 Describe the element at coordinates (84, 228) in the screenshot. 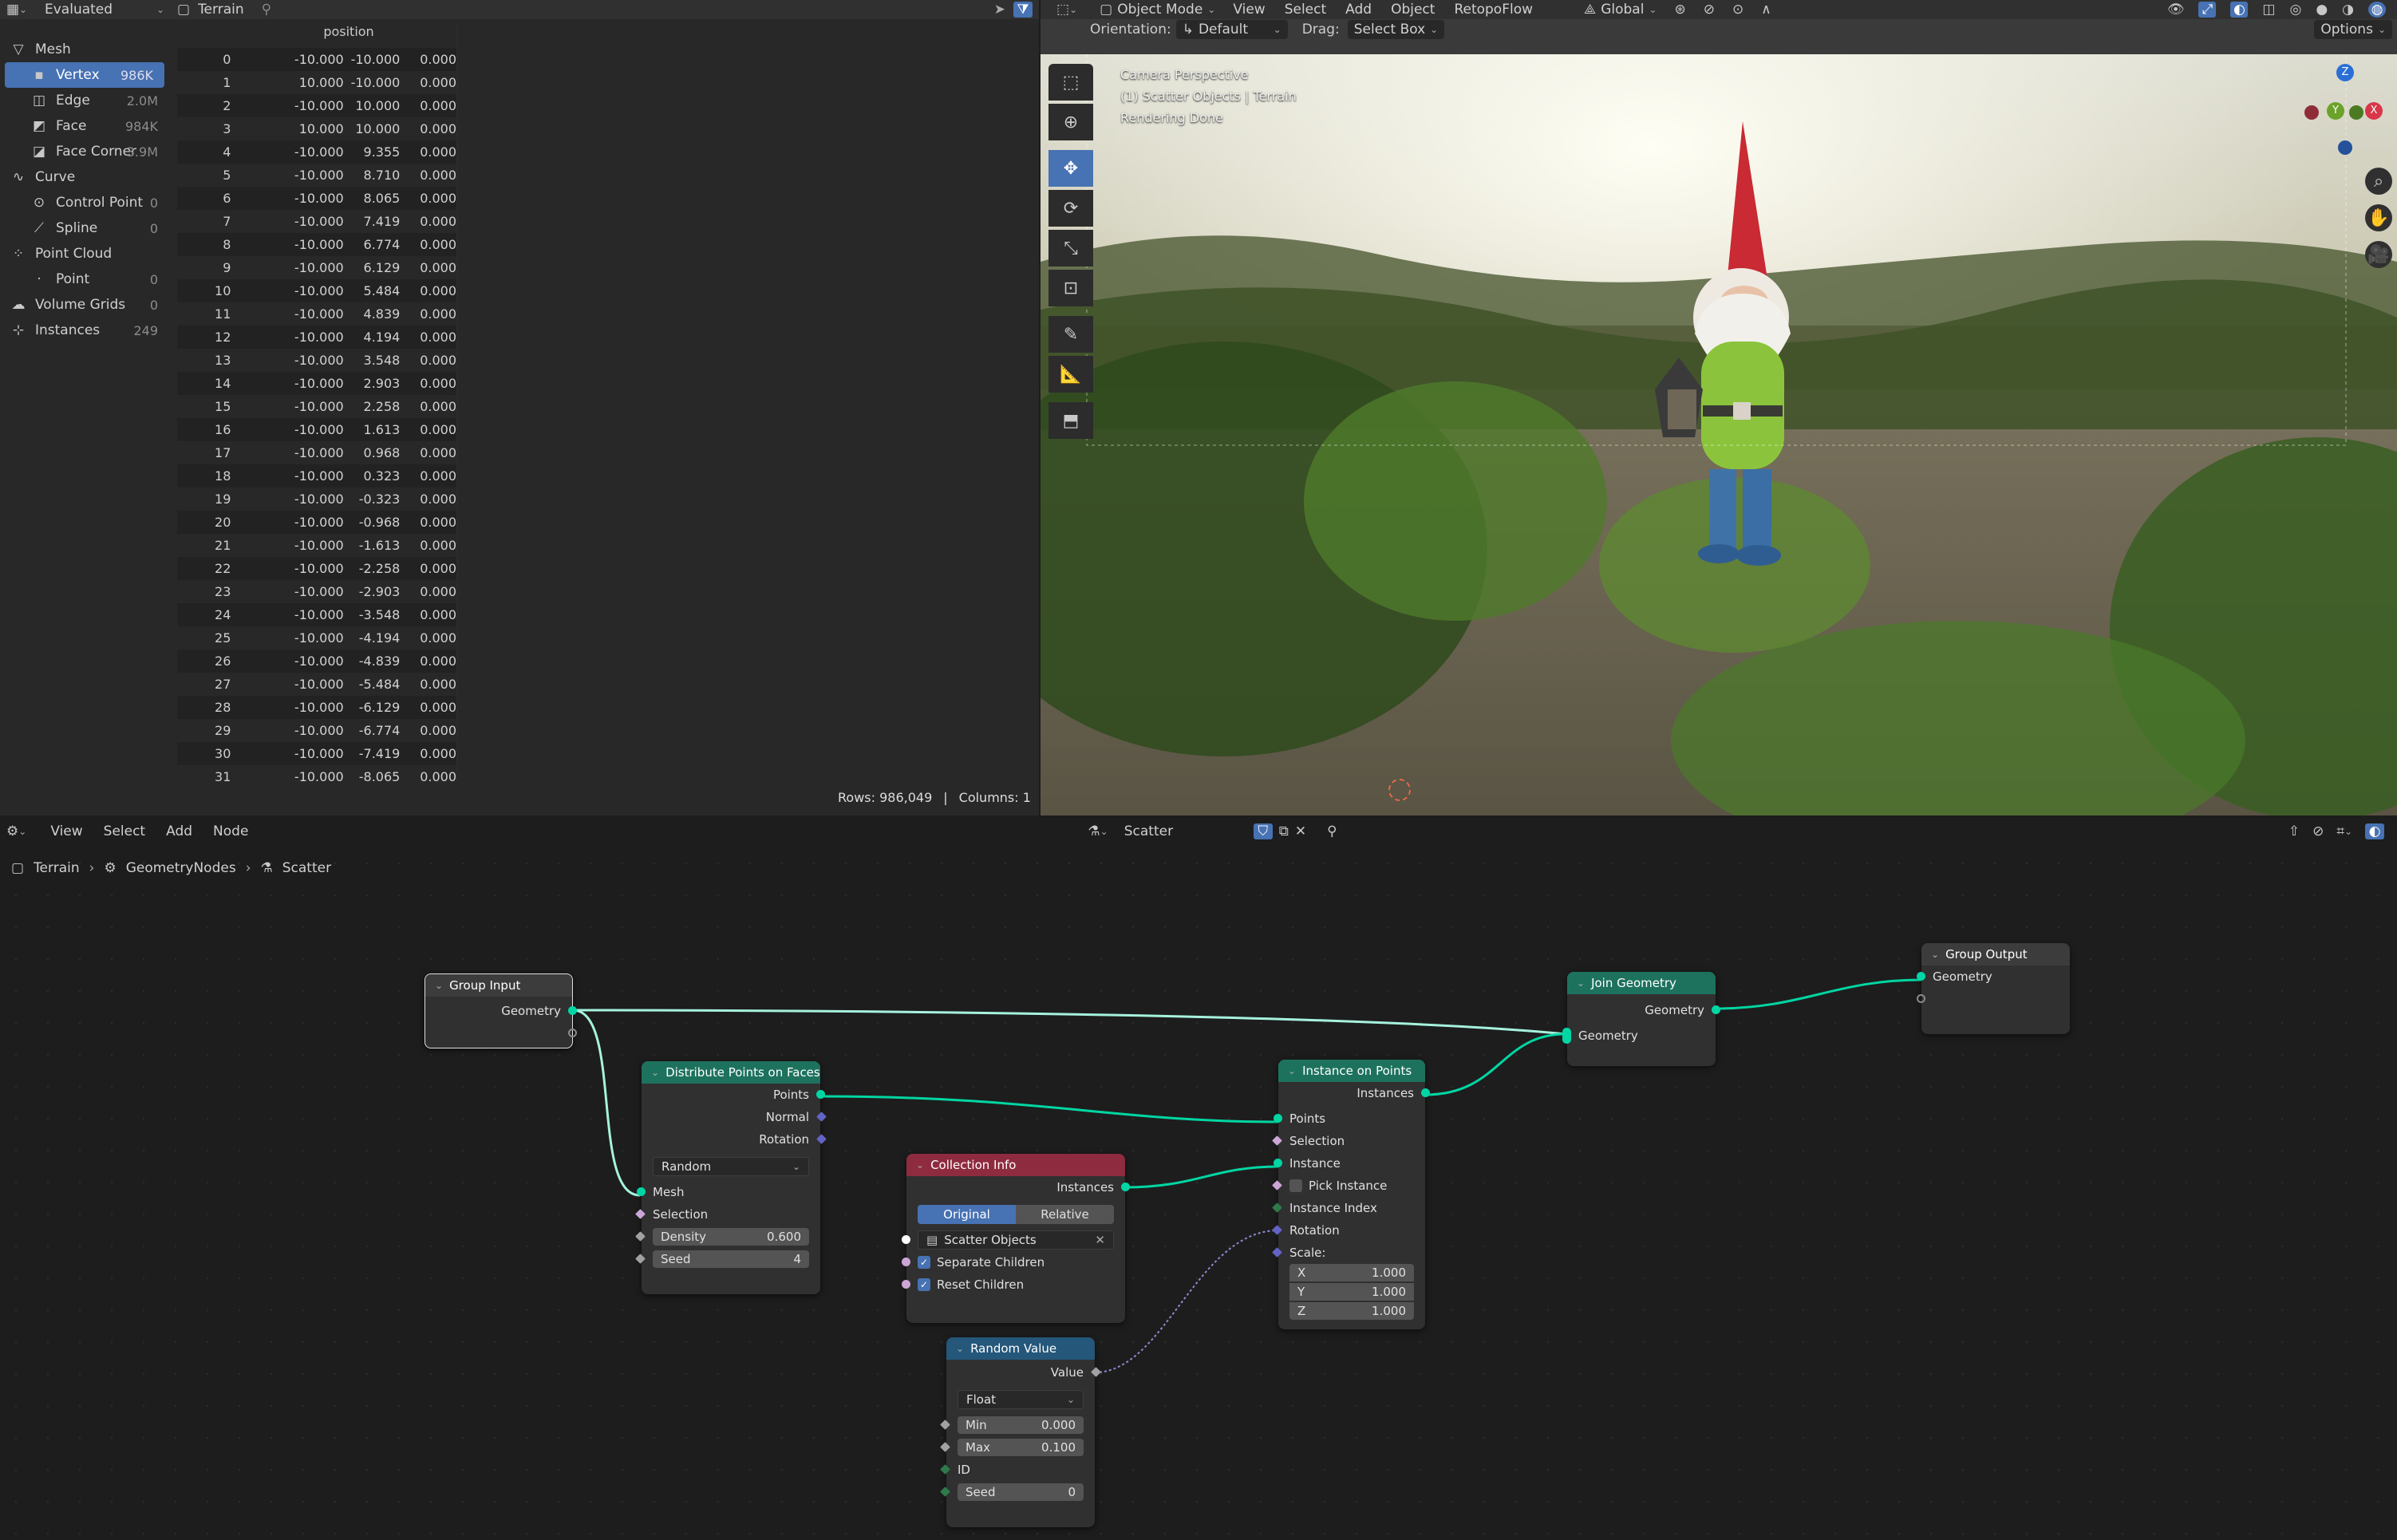

I see `domain-item: ⟋ Spline 0` at that location.